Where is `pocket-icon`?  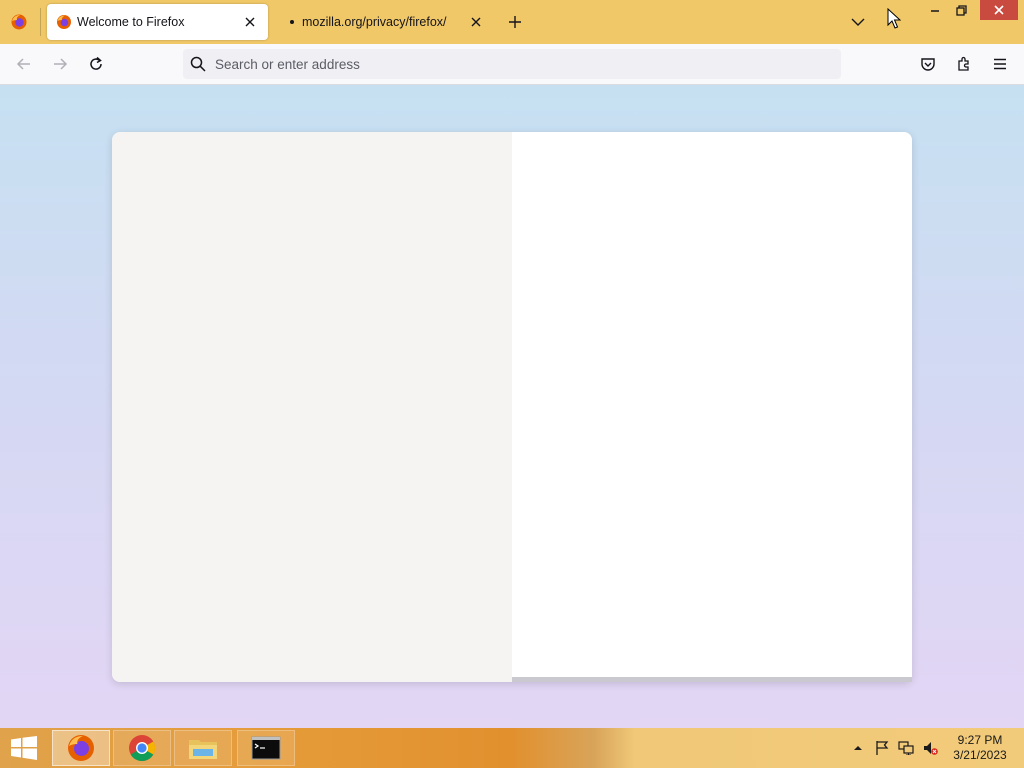
pocket-icon is located at coordinates (928, 64).